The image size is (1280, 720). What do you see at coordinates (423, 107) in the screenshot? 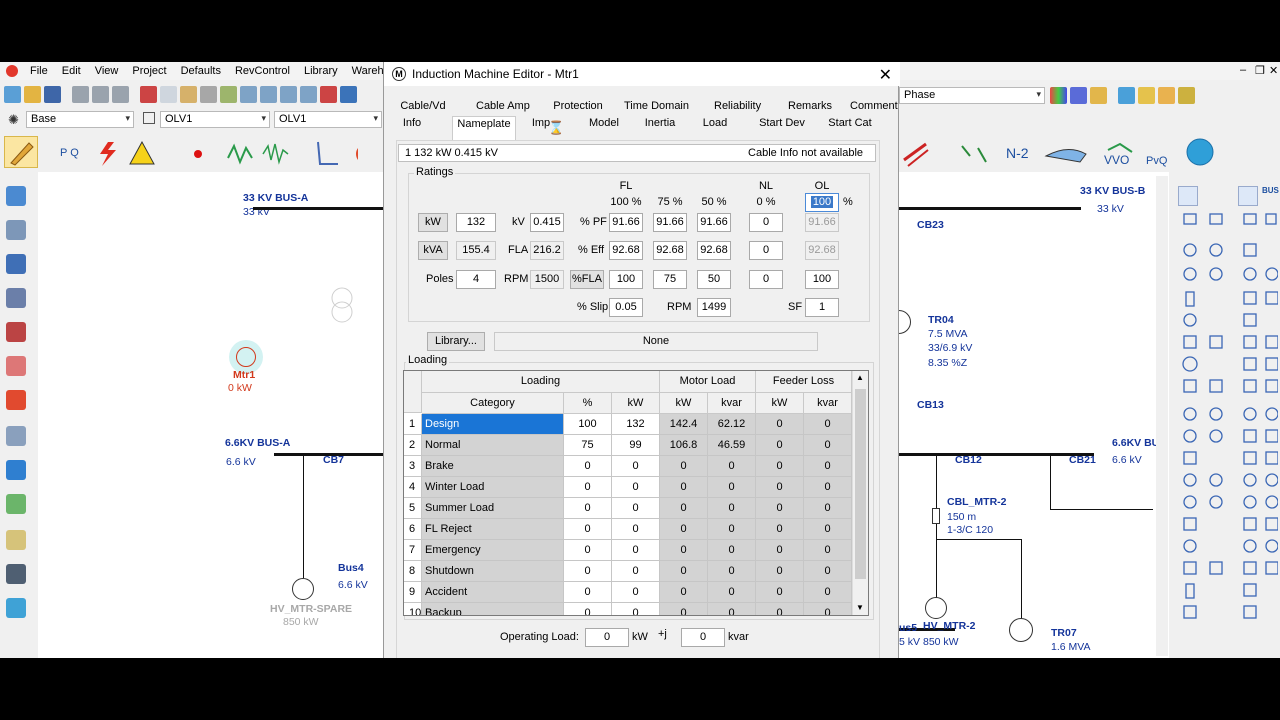
I see `tab-cable-vd: Cable/Vd` at bounding box center [423, 107].